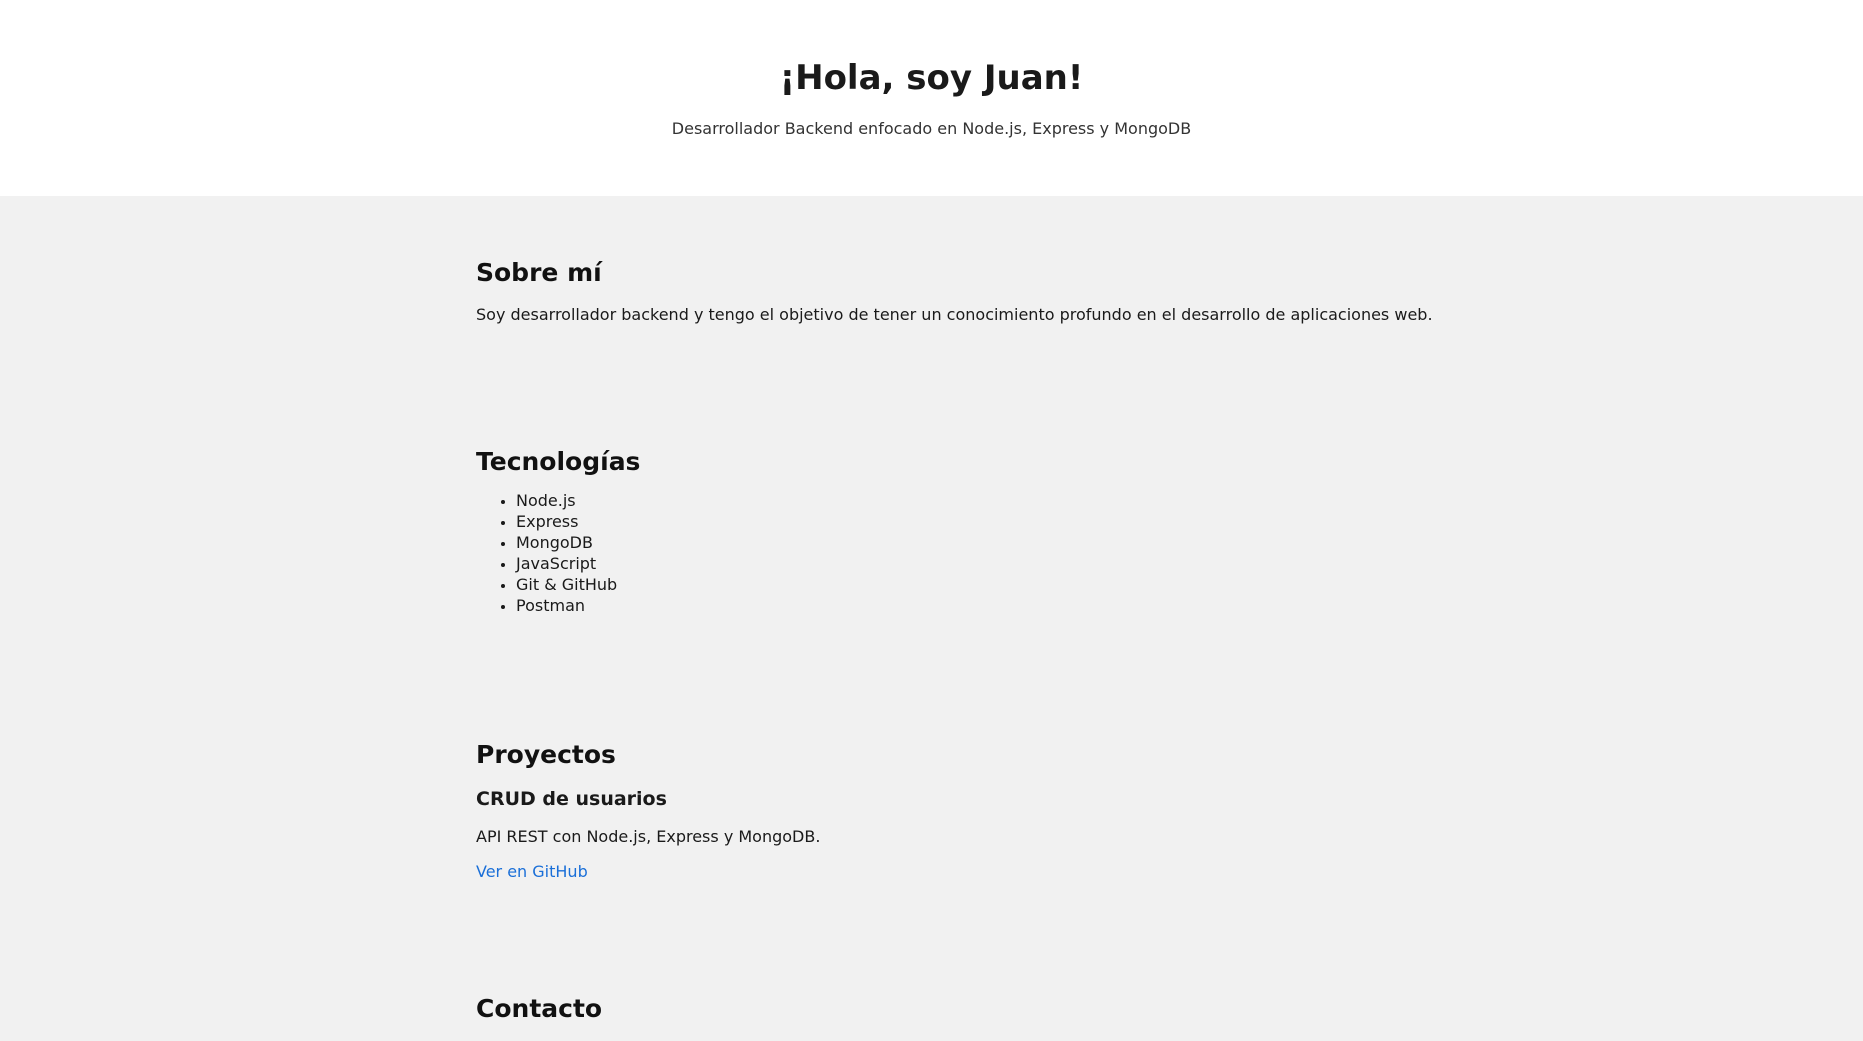  Describe the element at coordinates (571, 799) in the screenshot. I see `project-title: CRUD de usuarios` at that location.